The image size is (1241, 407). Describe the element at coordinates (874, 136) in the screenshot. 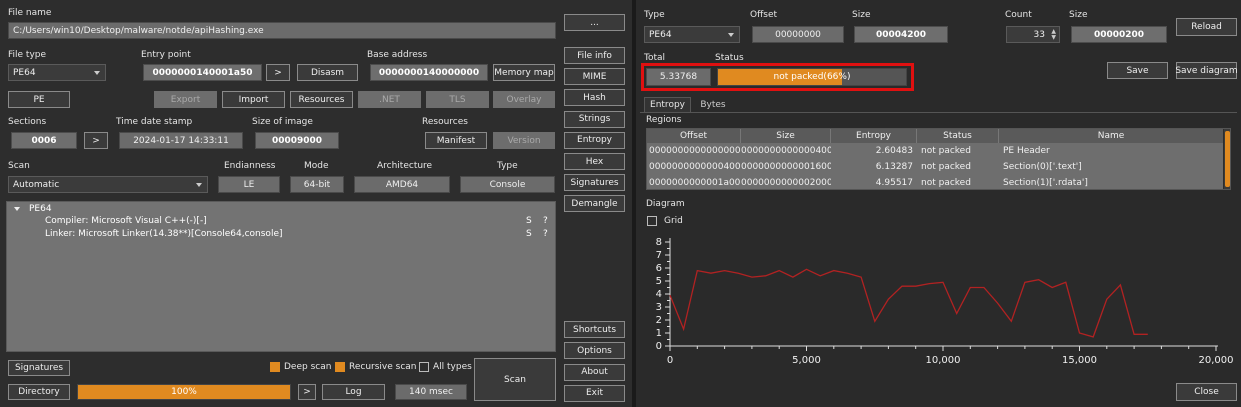

I see `col-entropy: Entropy` at that location.